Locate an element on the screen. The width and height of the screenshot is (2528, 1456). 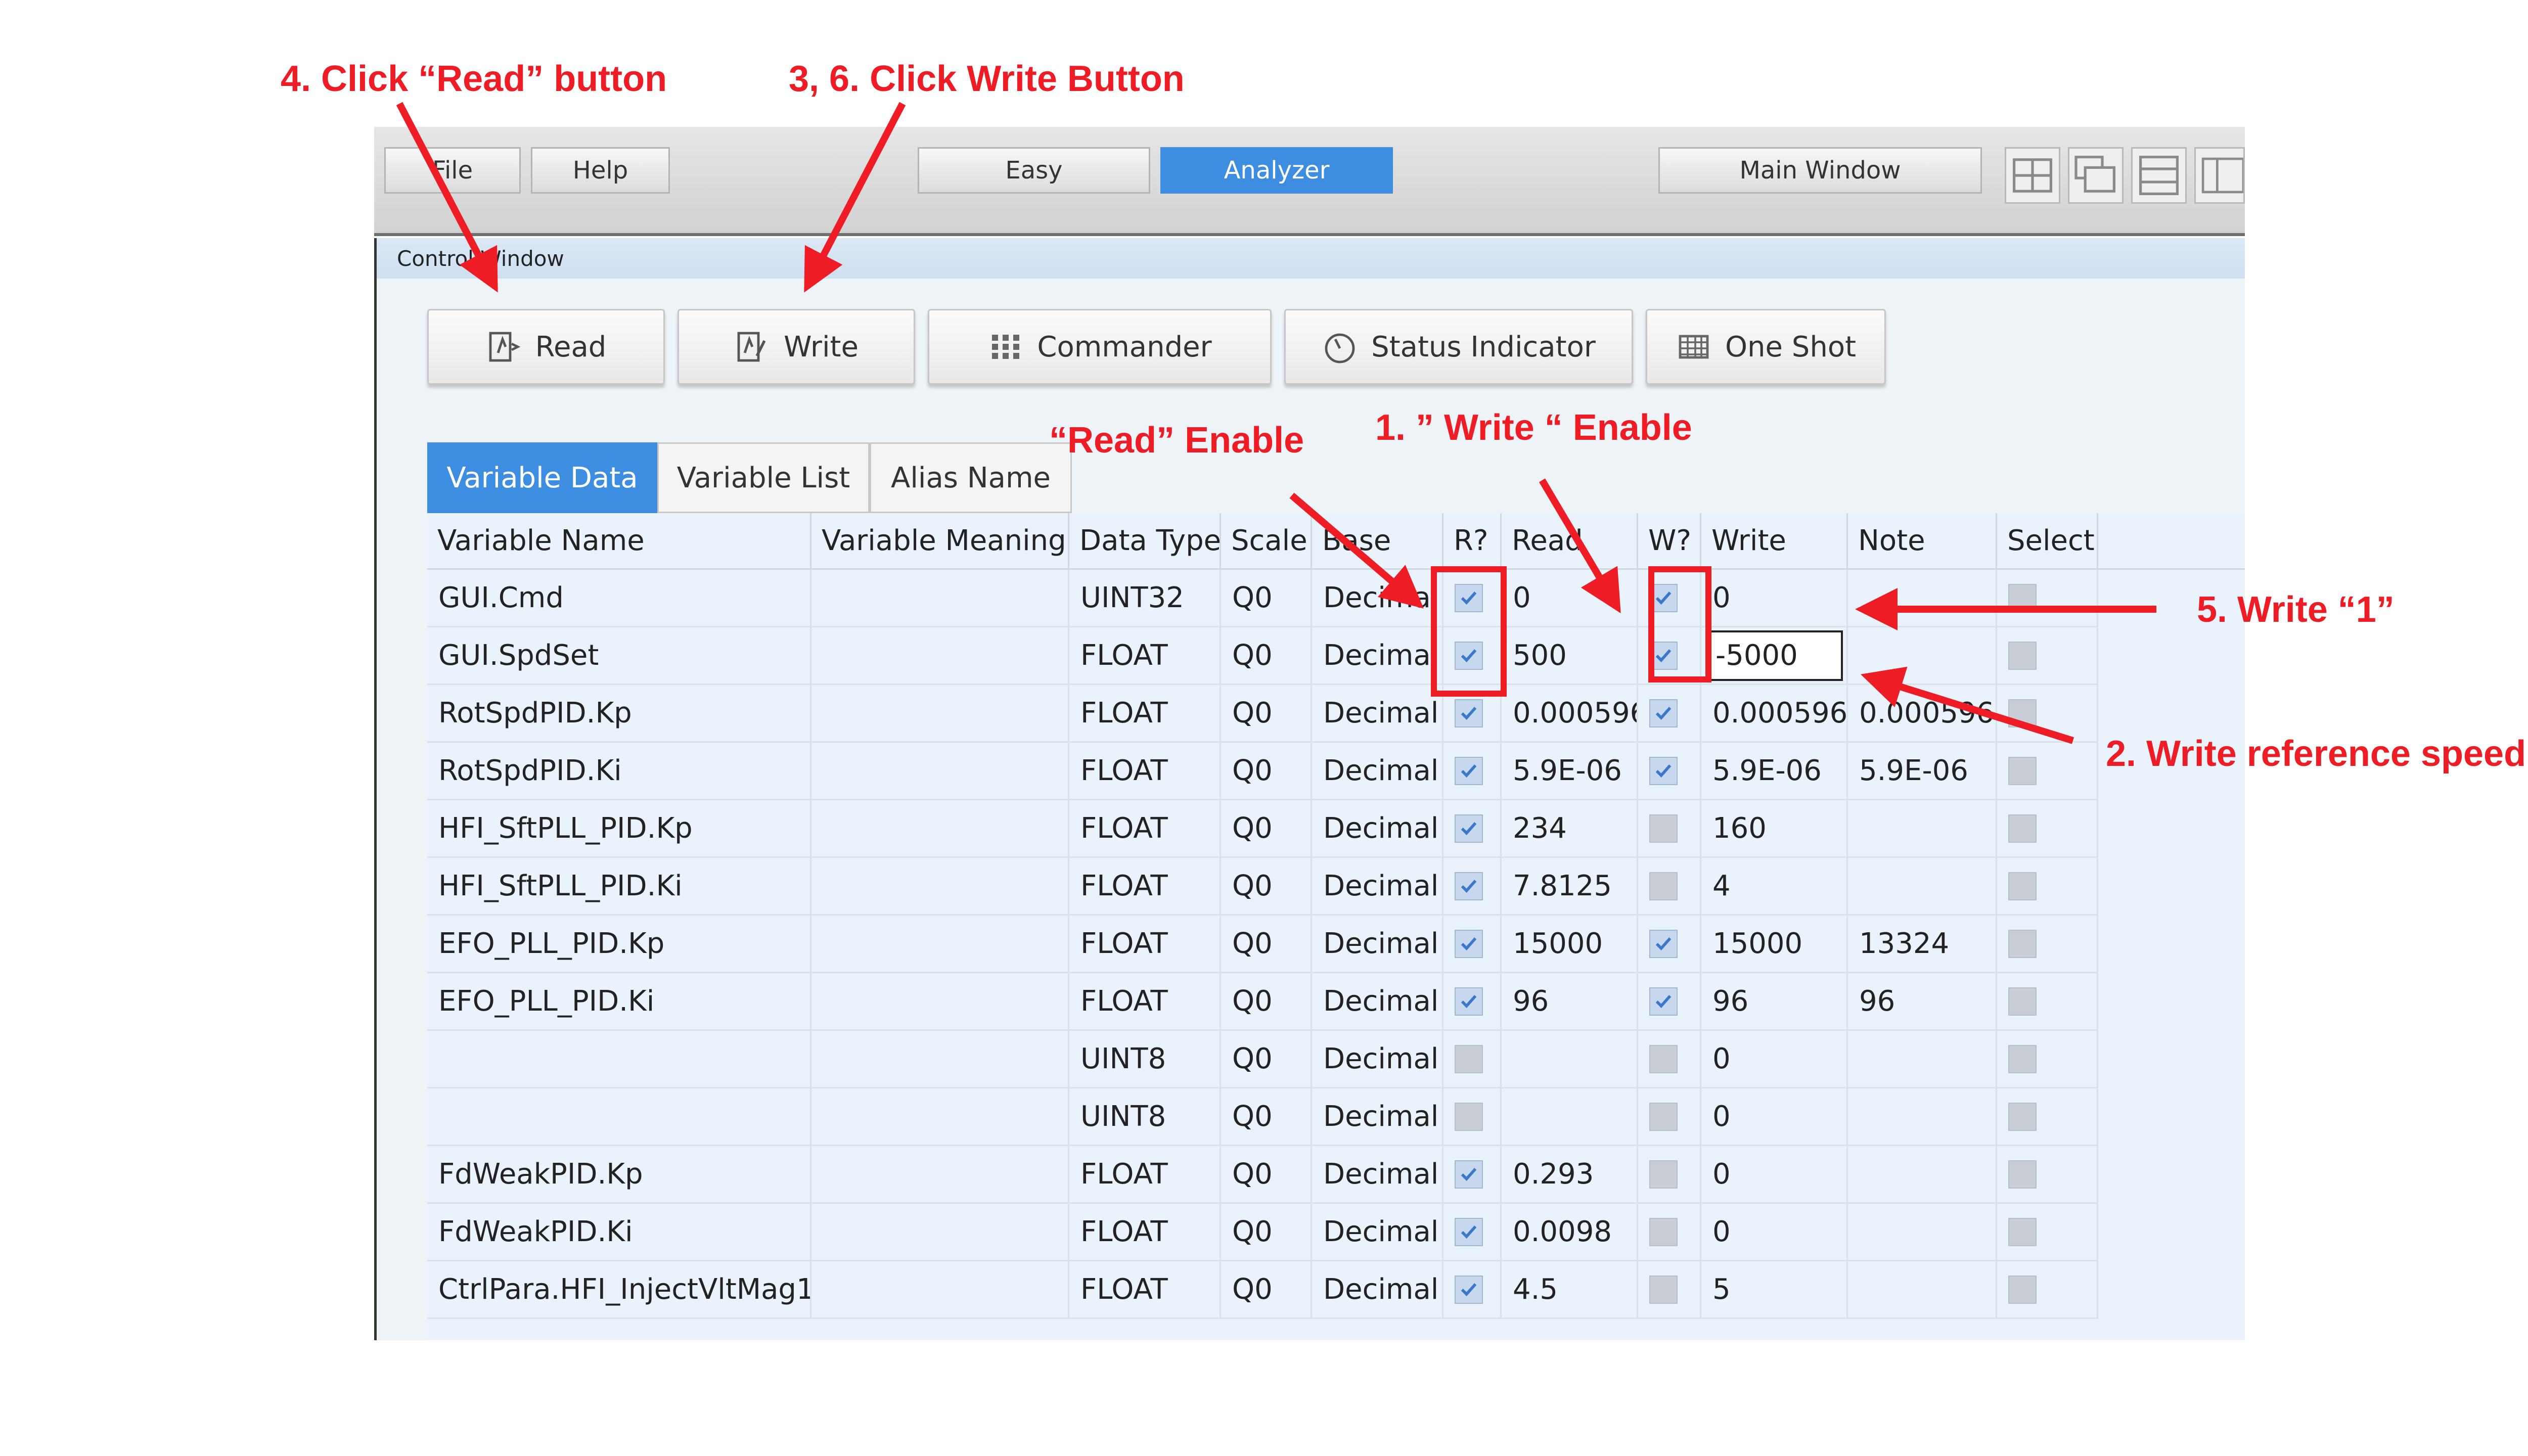
tab-alias-name: Alias Name is located at coordinates (971, 477).